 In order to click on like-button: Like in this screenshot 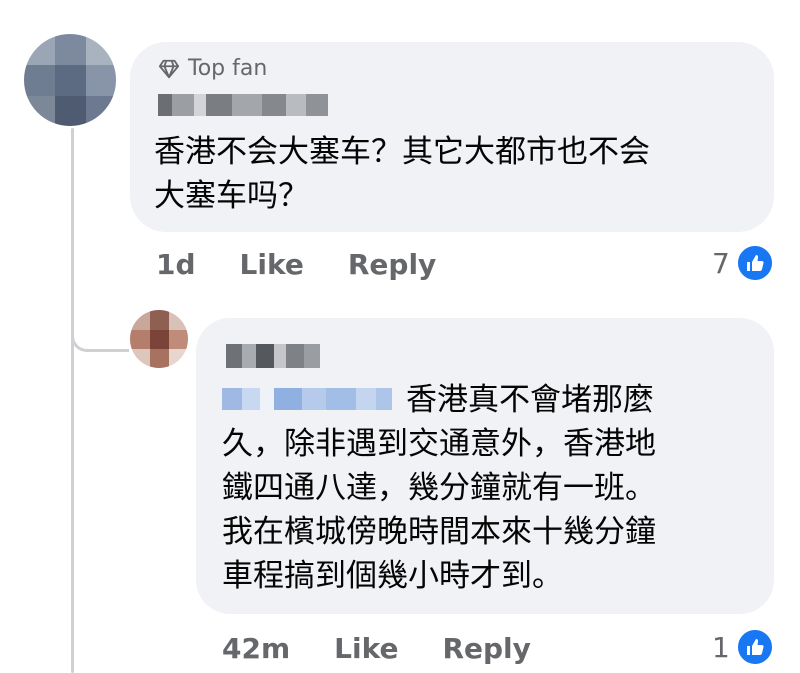, I will do `click(272, 264)`.